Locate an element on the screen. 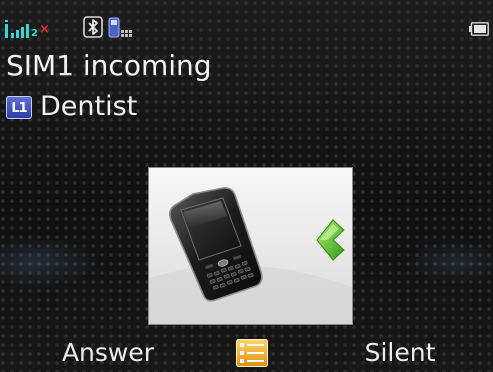  contact-row: L1 Dentist is located at coordinates (71, 107).